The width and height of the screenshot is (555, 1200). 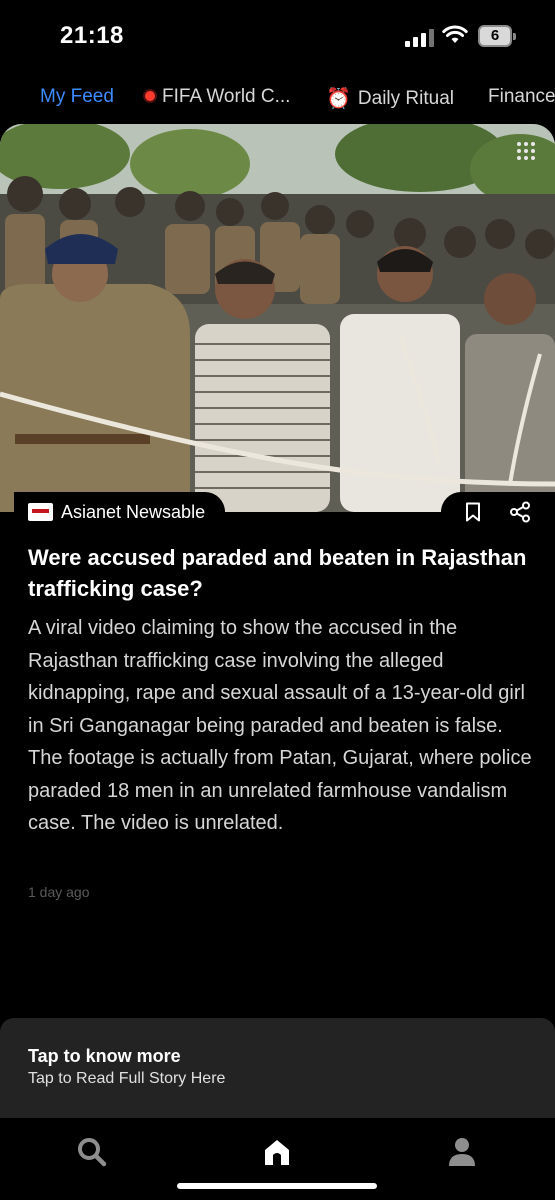 What do you see at coordinates (455, 34) in the screenshot?
I see `wifi-icon` at bounding box center [455, 34].